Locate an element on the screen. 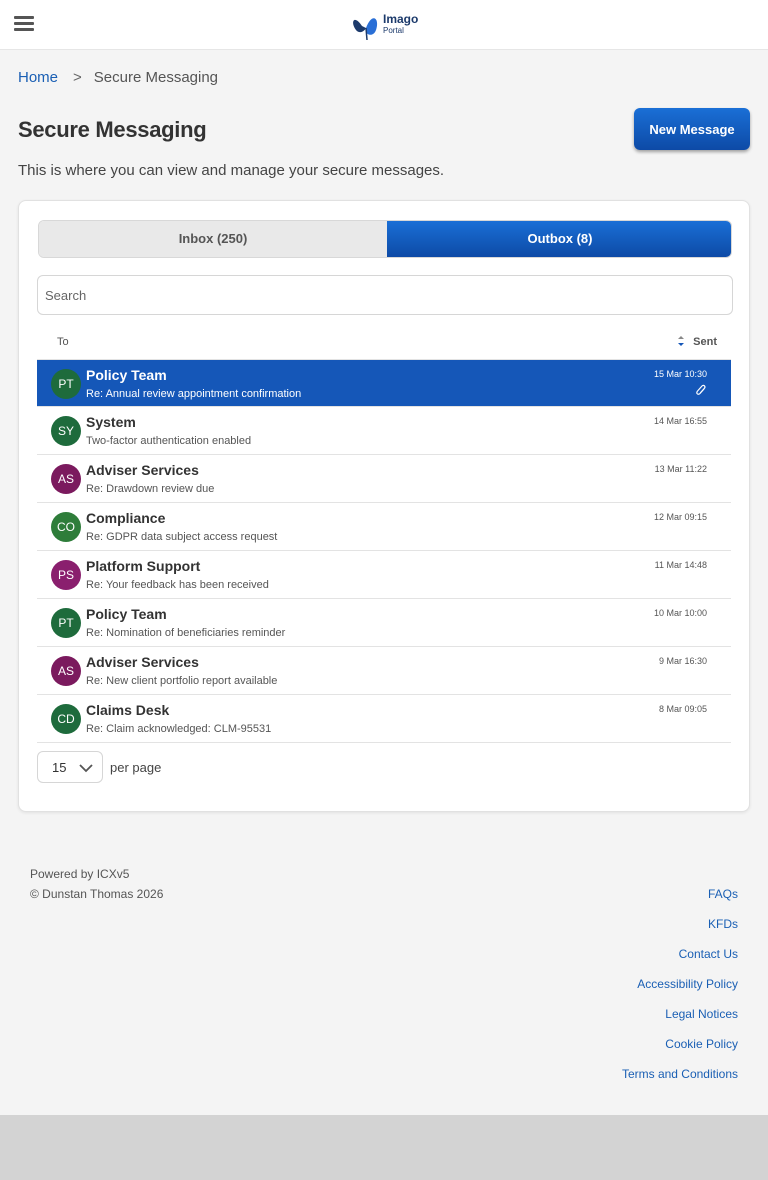 This screenshot has width=768, height=1180. footer-link: Legal Notices is located at coordinates (680, 1021).